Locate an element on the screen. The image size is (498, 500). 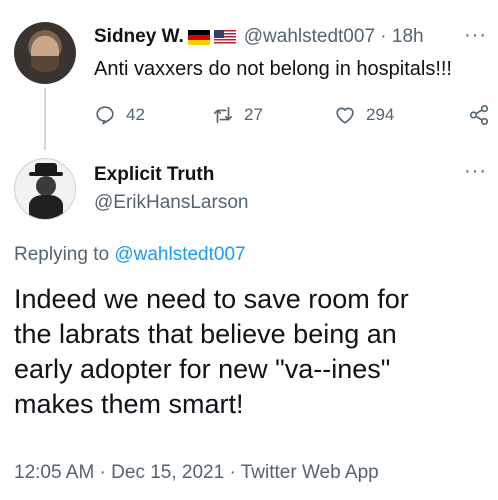
avatar-body is located at coordinates (46, 207).